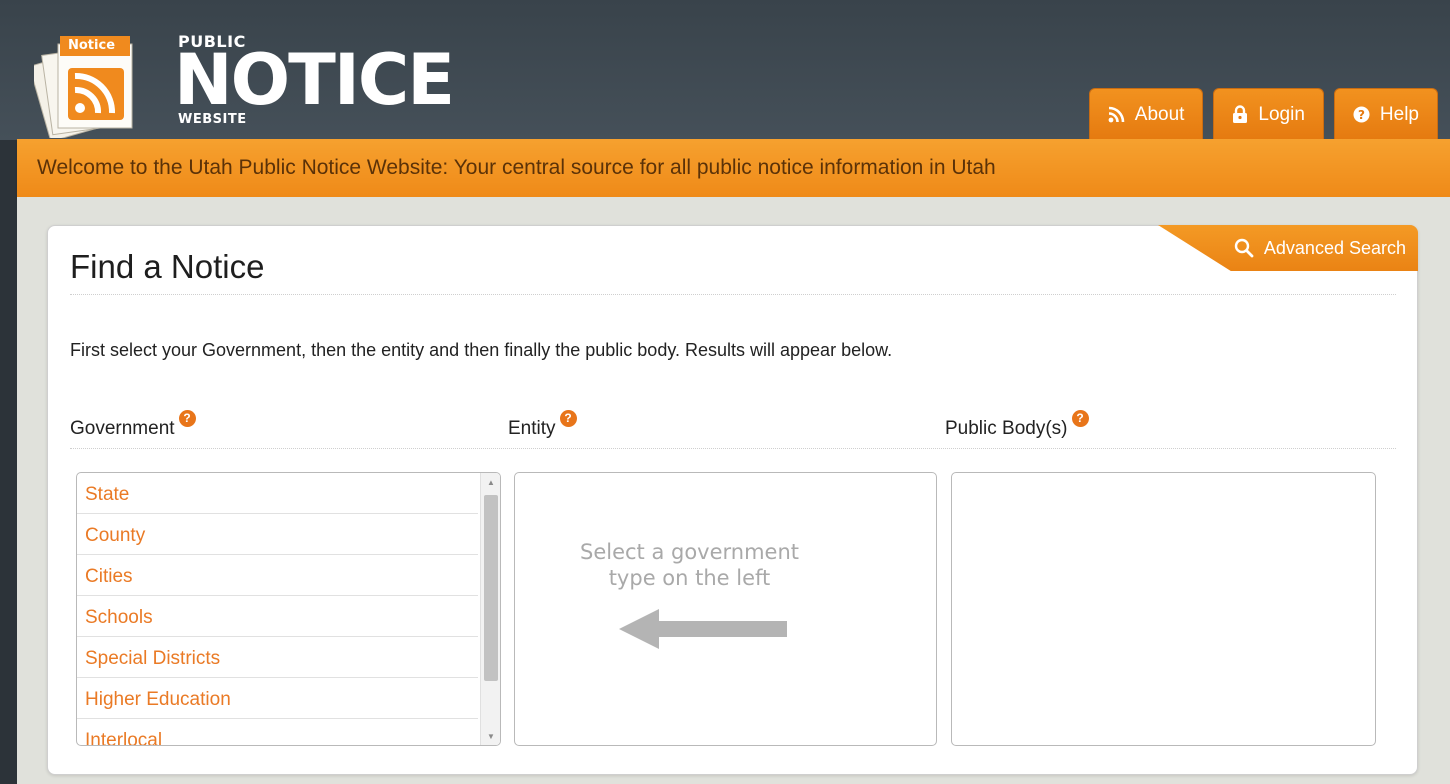  Describe the element at coordinates (733, 448) in the screenshot. I see `columns-divider` at that location.